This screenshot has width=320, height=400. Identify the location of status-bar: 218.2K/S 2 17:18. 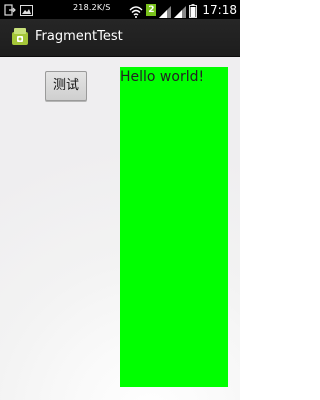
(120, 9).